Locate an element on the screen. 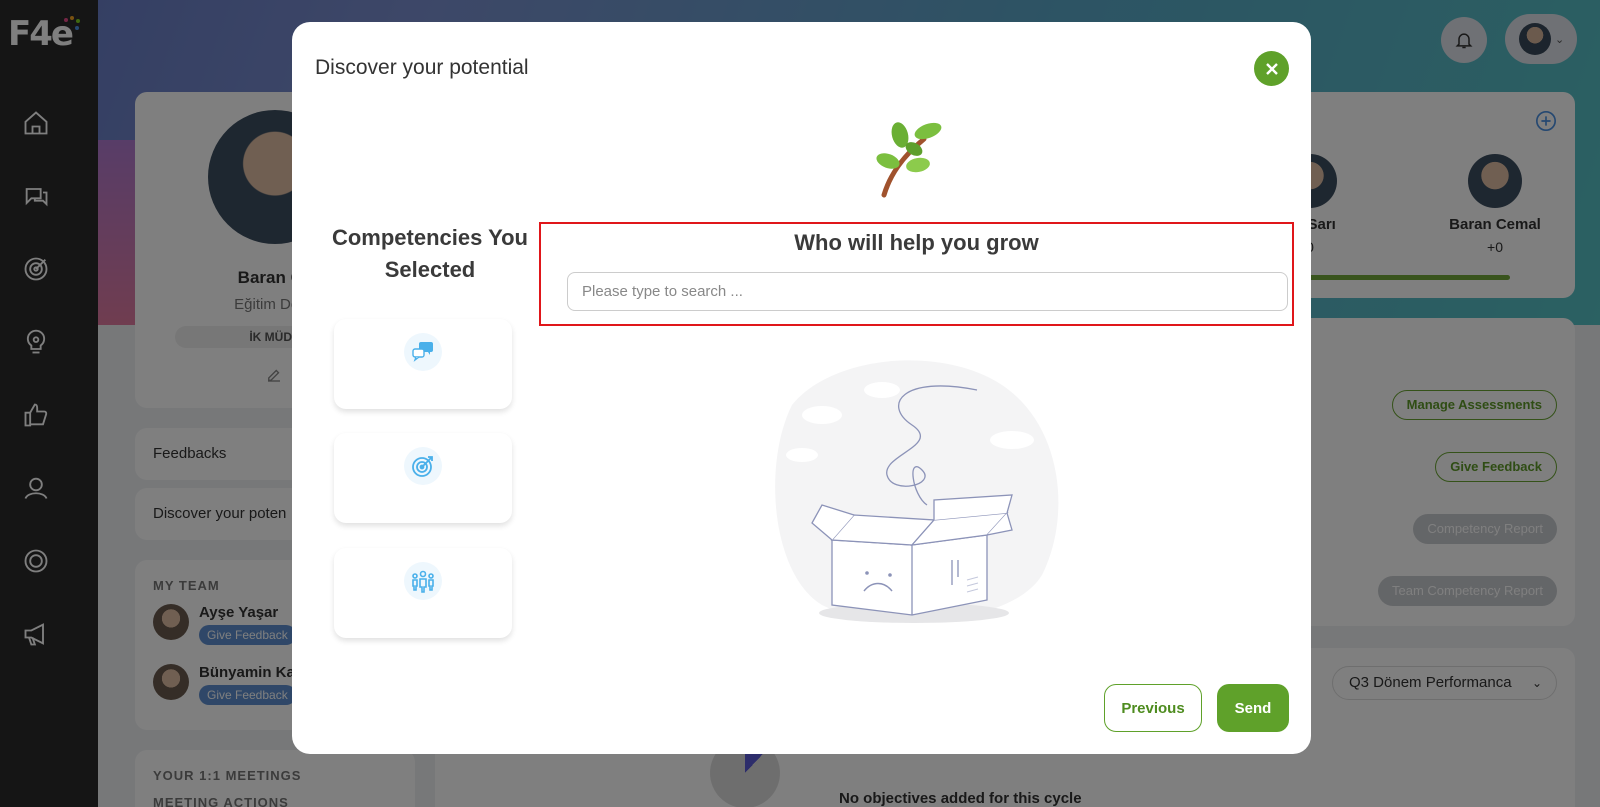 The height and width of the screenshot is (807, 1600). empty-box-illustration is located at coordinates (917, 491).